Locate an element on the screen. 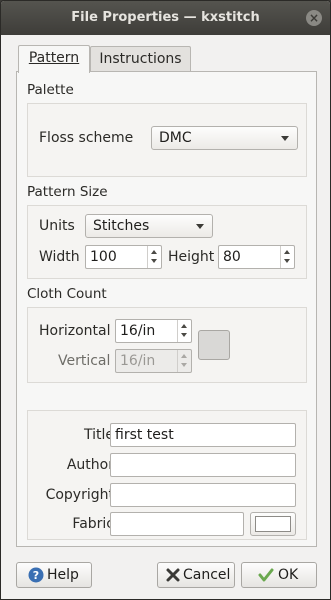 This screenshot has width=331, height=600. title-bar: File Properties — kxstitch × is located at coordinates (165, 18).